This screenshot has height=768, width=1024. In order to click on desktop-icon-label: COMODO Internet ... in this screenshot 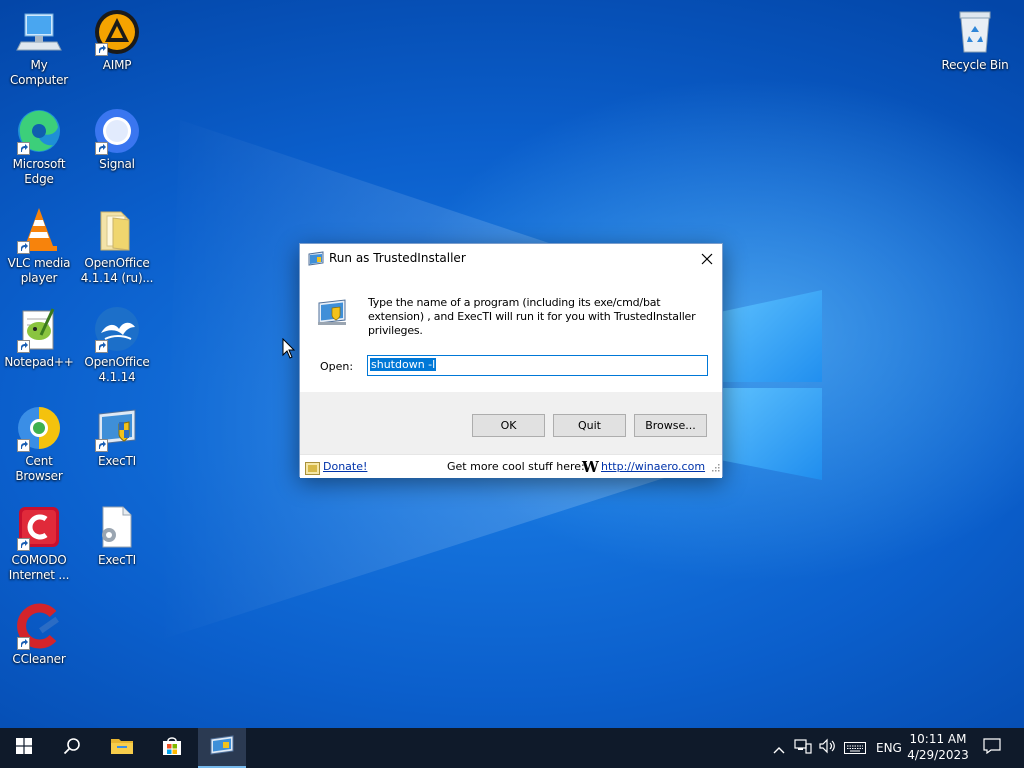, I will do `click(39, 567)`.